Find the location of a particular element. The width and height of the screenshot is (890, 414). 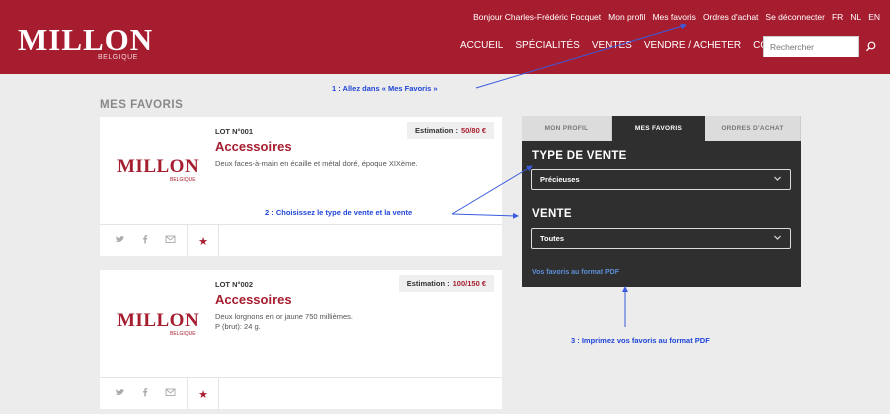

estimation-badge: Estimation : 100/150 € is located at coordinates (446, 283).